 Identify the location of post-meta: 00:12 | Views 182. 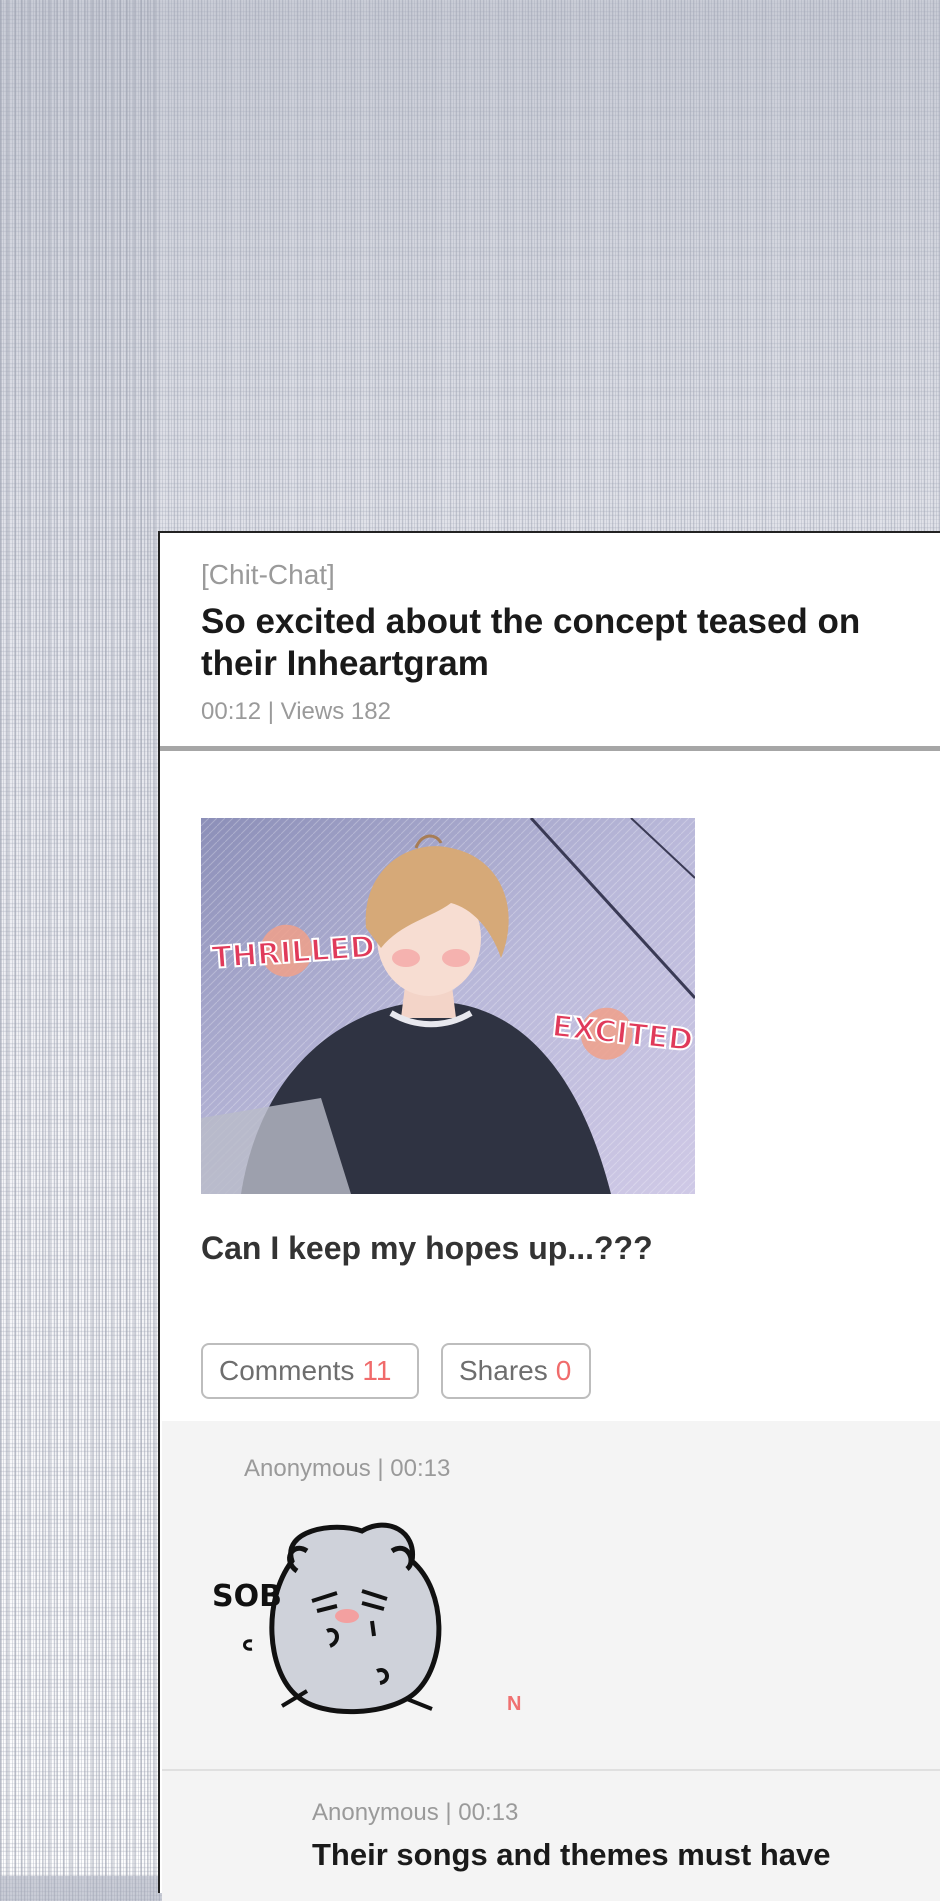
(296, 711).